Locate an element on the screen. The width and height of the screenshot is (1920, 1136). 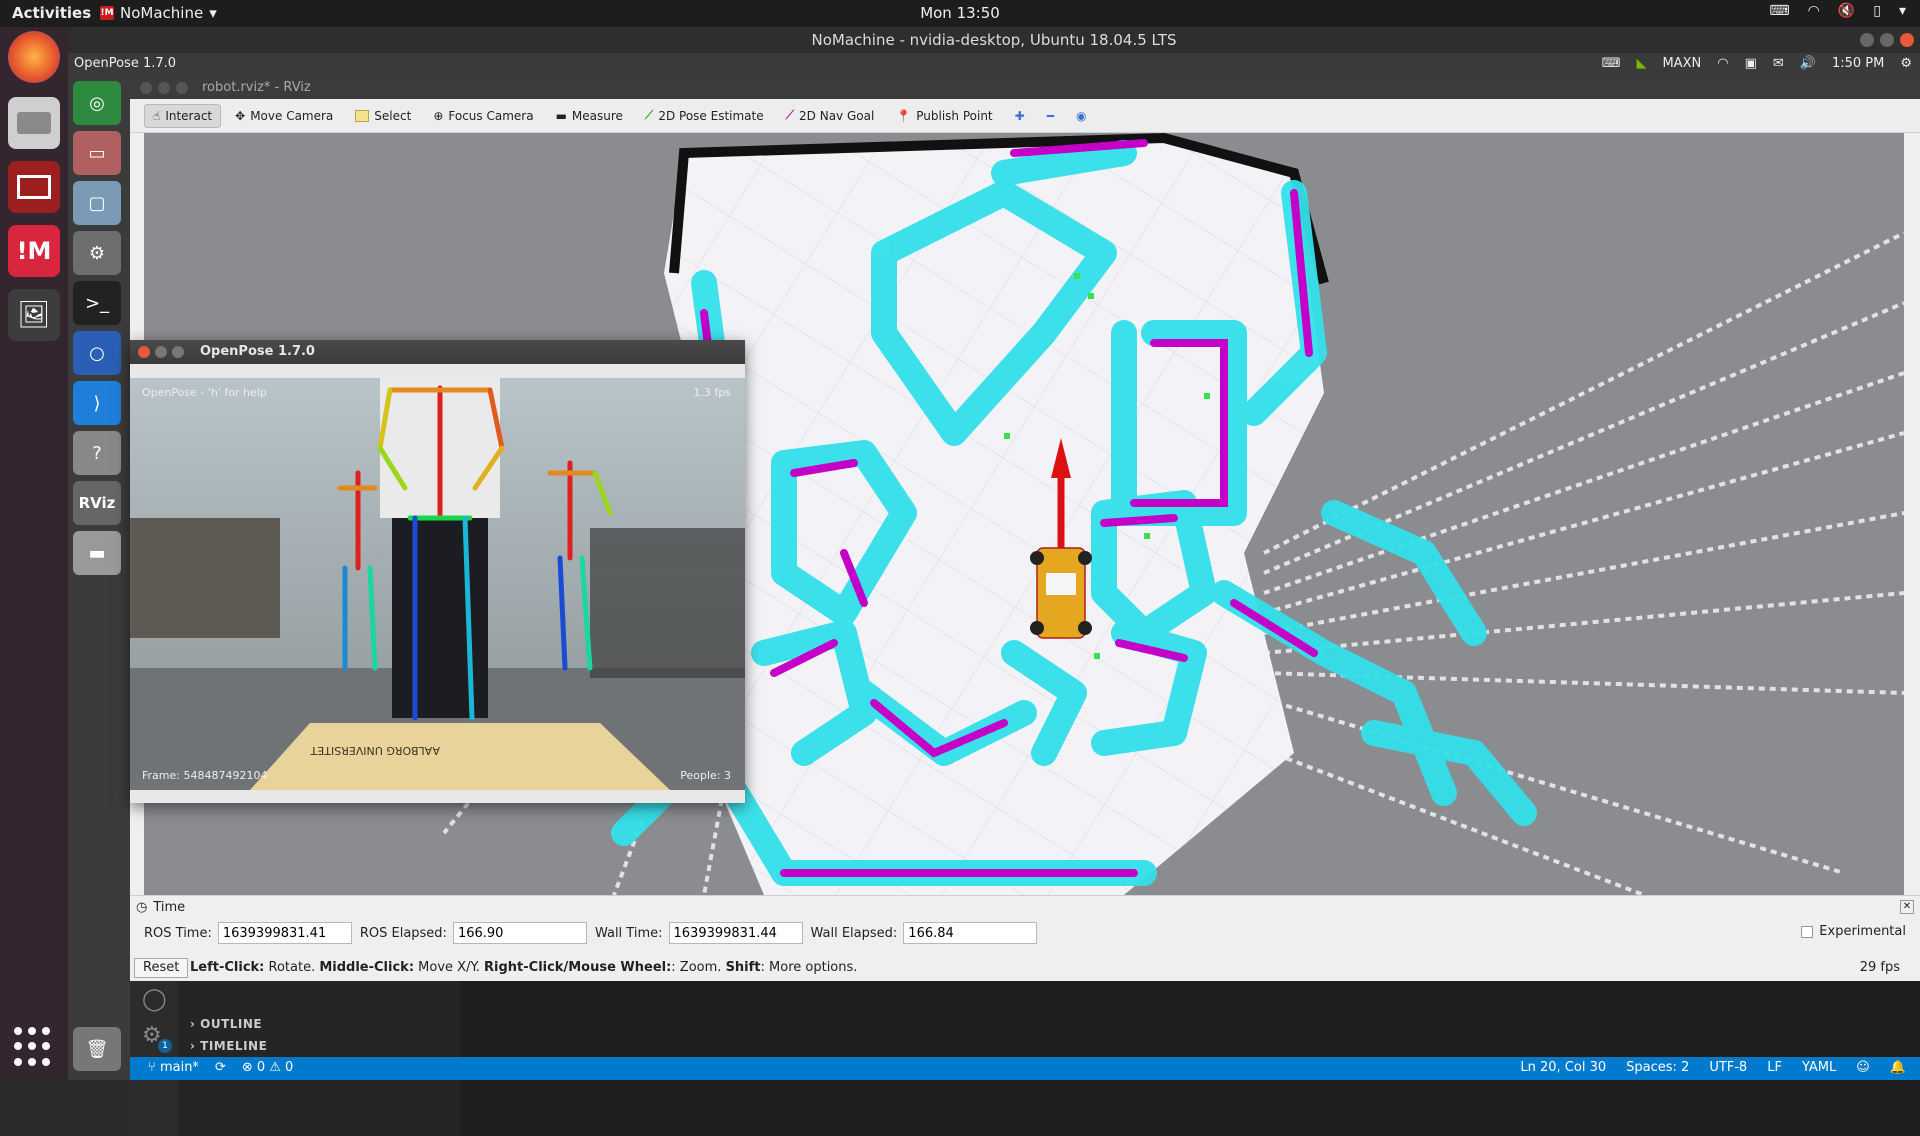
ubuntu-search-icon: ◎ is located at coordinates (97, 103).